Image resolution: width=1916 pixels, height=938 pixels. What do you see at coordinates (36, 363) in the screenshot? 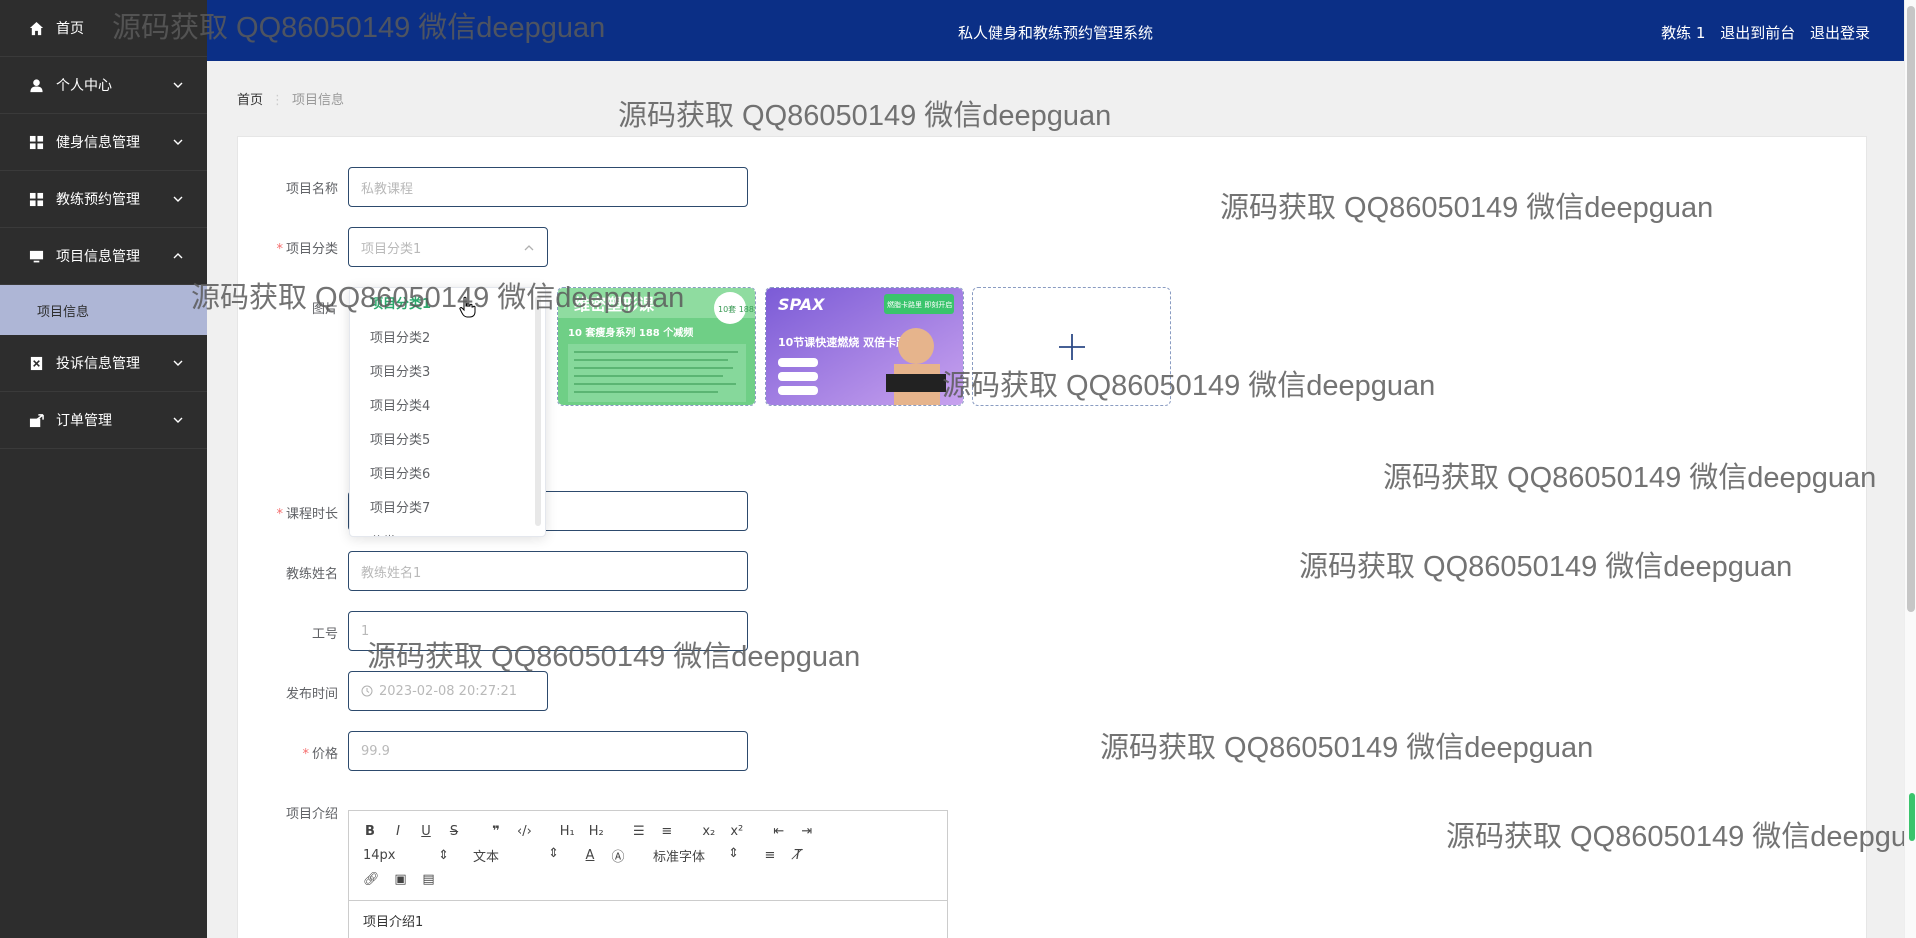
I see `document-x-icon` at bounding box center [36, 363].